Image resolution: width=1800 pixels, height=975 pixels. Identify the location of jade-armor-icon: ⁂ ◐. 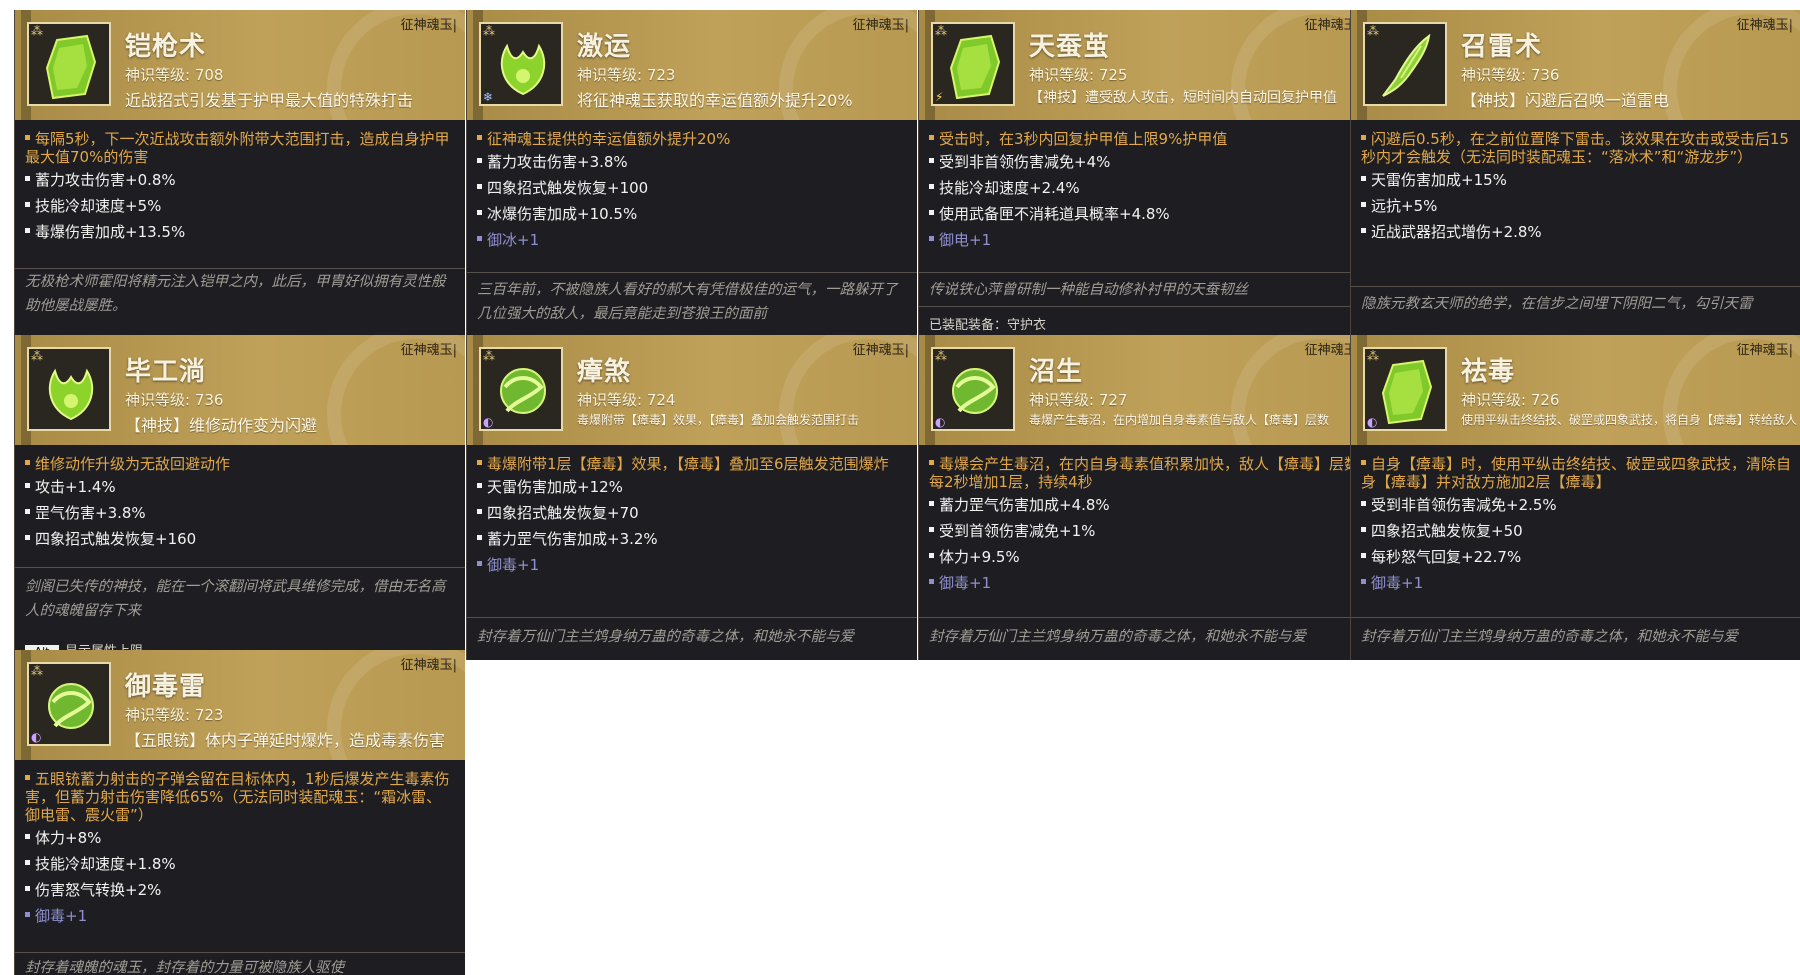
(1405, 389).